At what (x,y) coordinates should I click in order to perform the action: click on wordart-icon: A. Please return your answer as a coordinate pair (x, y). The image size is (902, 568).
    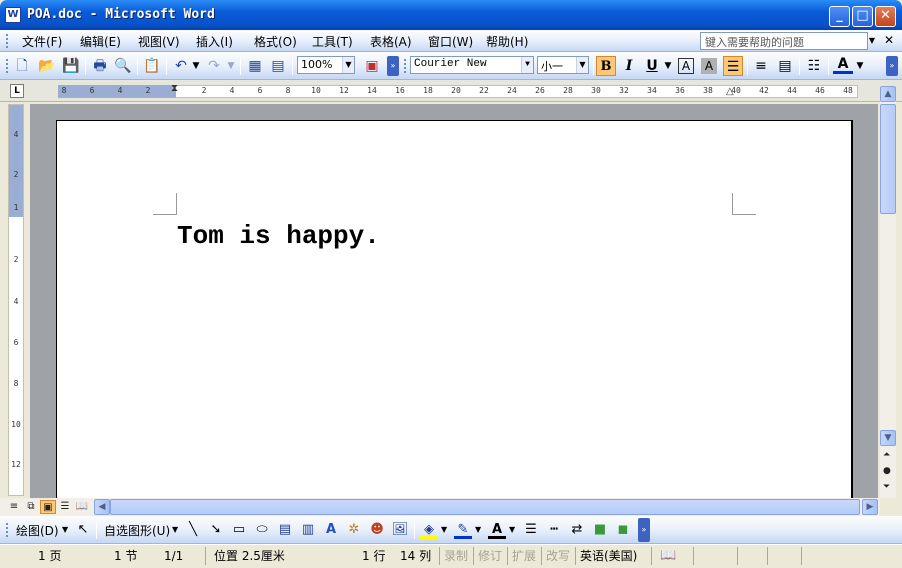
    Looking at the image, I should click on (331, 530).